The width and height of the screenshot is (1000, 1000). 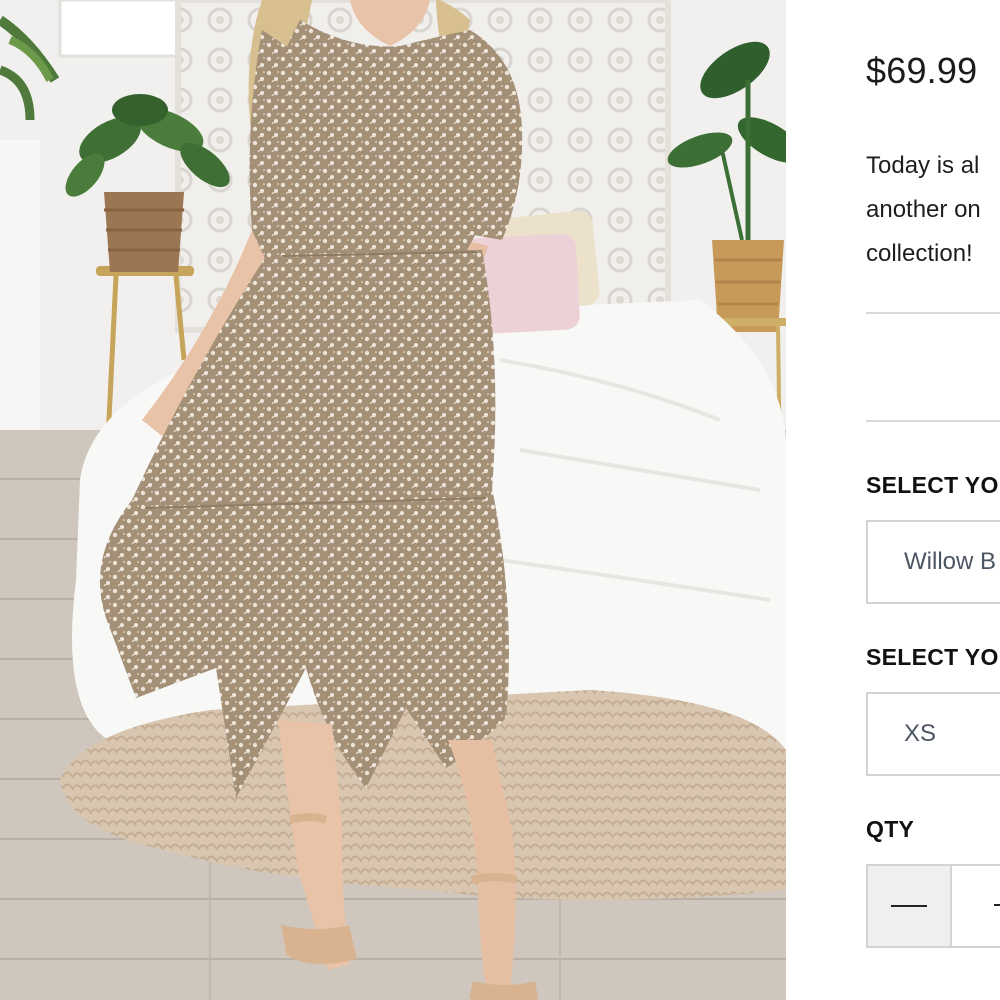 What do you see at coordinates (933, 657) in the screenshot?
I see `size-select-label: SELECT YOU` at bounding box center [933, 657].